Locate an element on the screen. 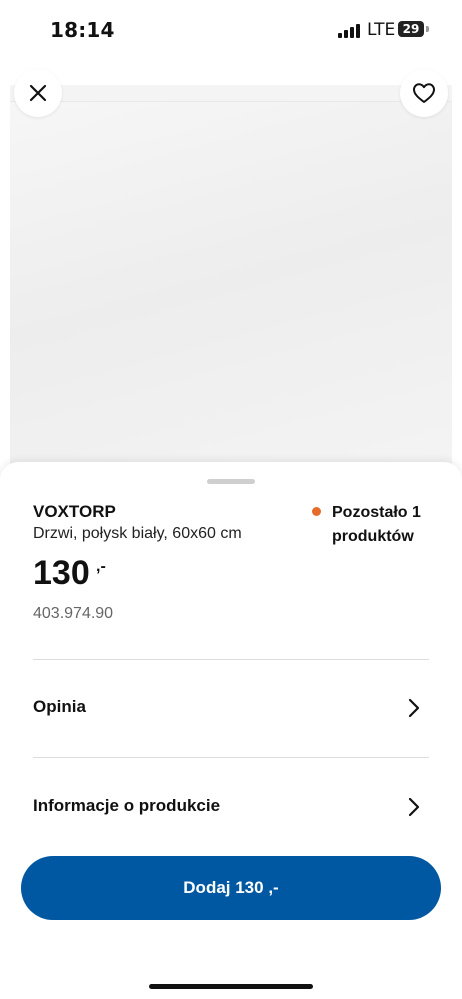 Image resolution: width=462 pixels, height=999 pixels. heart-icon is located at coordinates (424, 93).